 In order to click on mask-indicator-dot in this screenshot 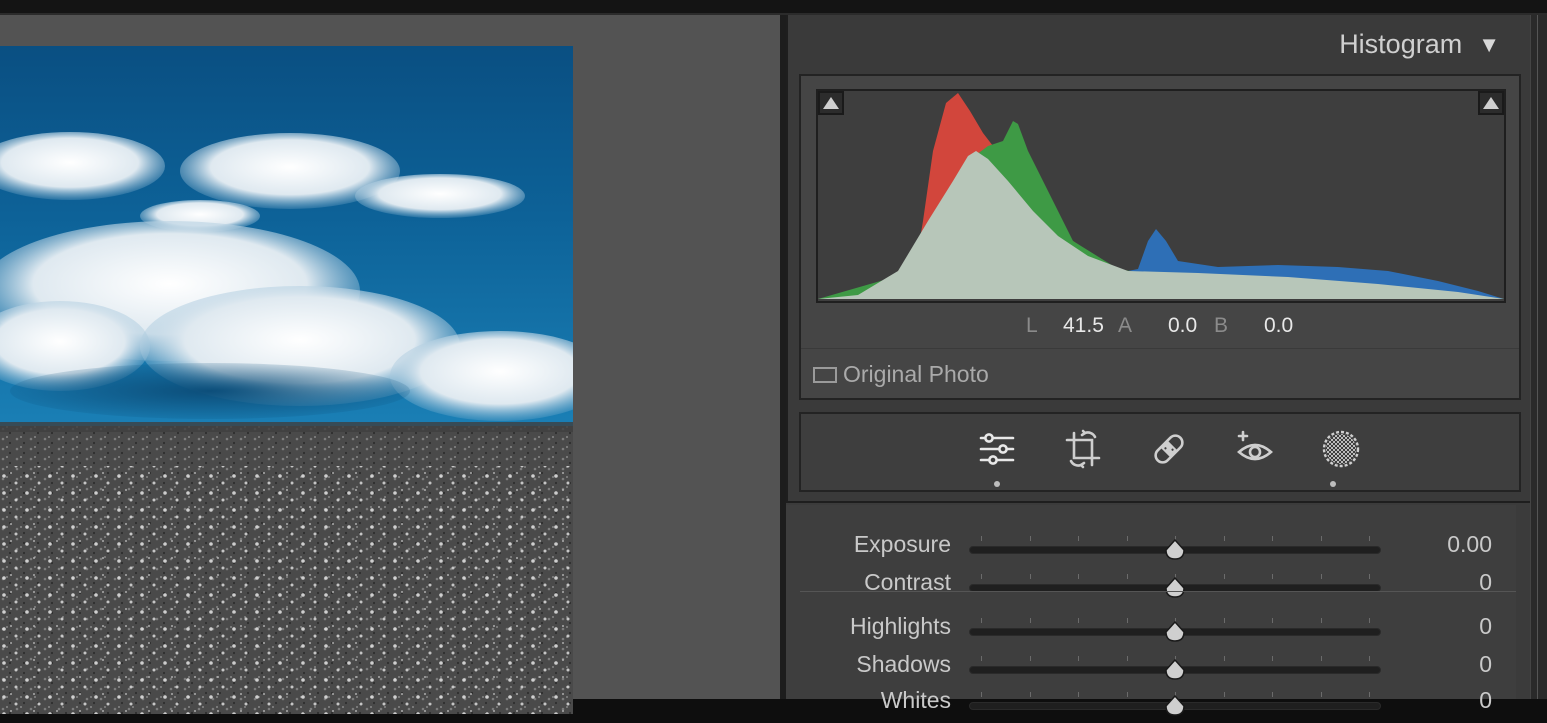, I will do `click(1333, 484)`.